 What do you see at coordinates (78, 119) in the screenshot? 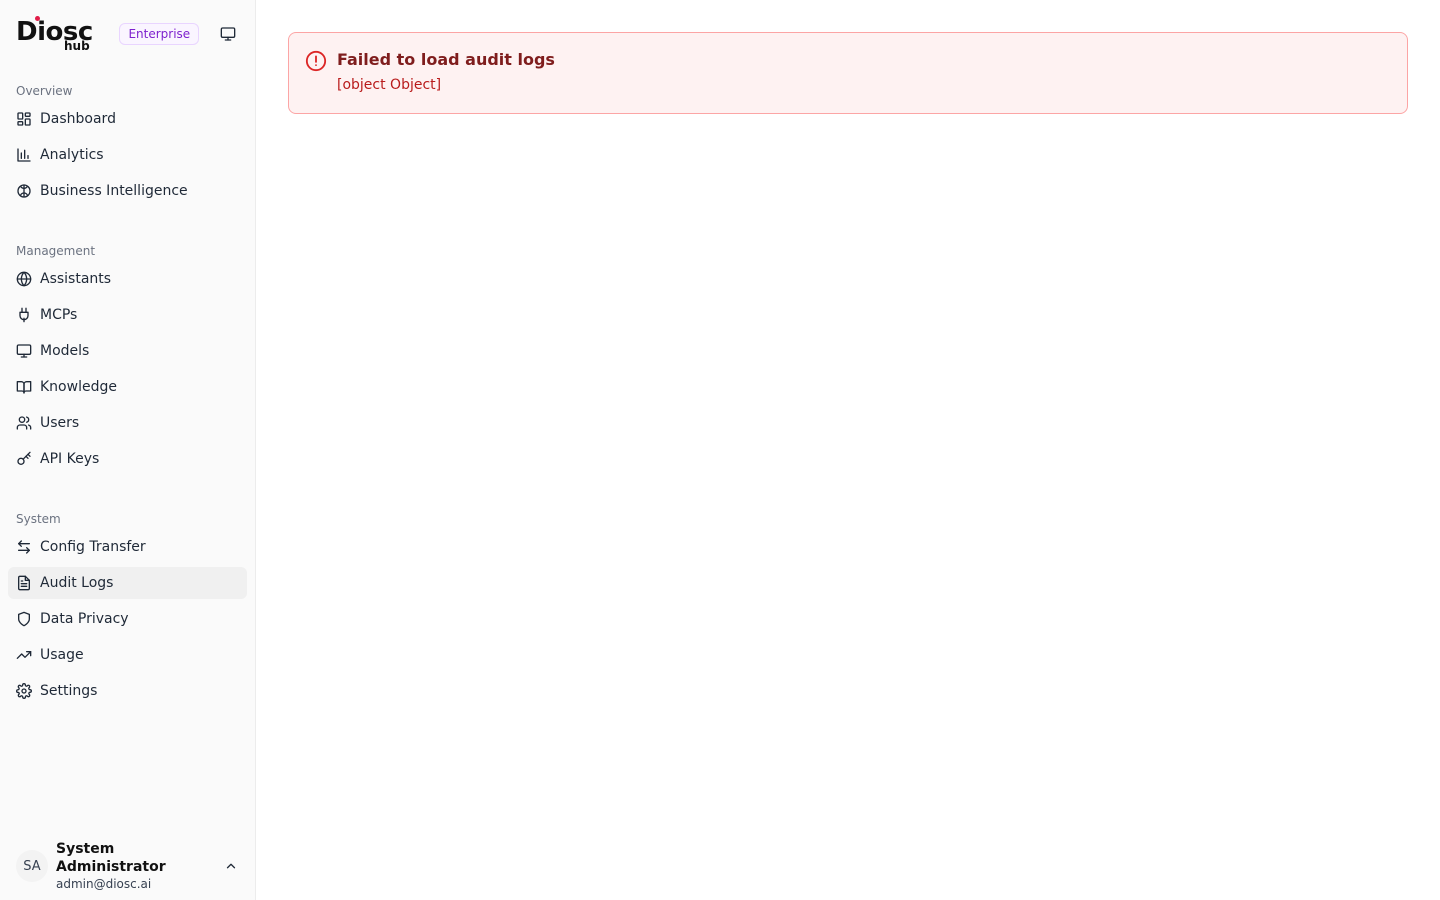
I see `sidebar-item-label: Dashboard` at bounding box center [78, 119].